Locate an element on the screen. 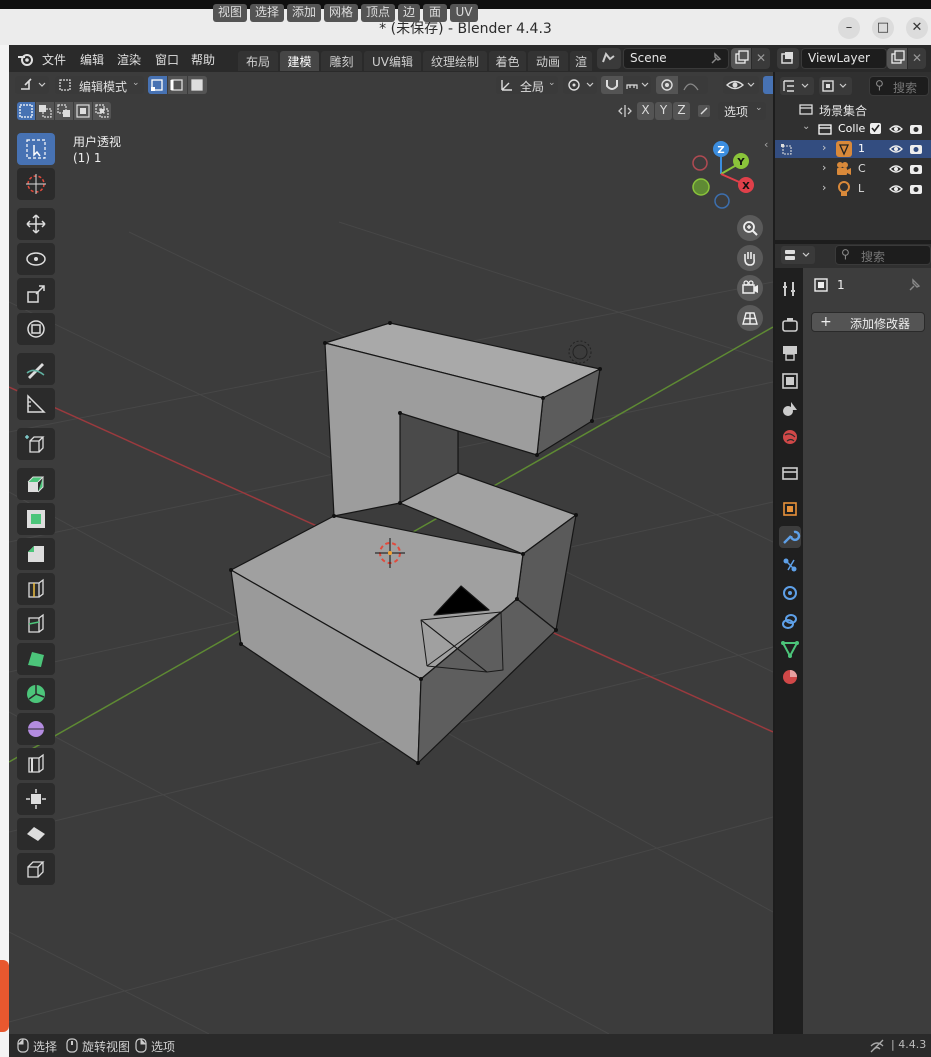 Image resolution: width=931 pixels, height=1057 pixels. tool-rotate is located at coordinates (36, 259).